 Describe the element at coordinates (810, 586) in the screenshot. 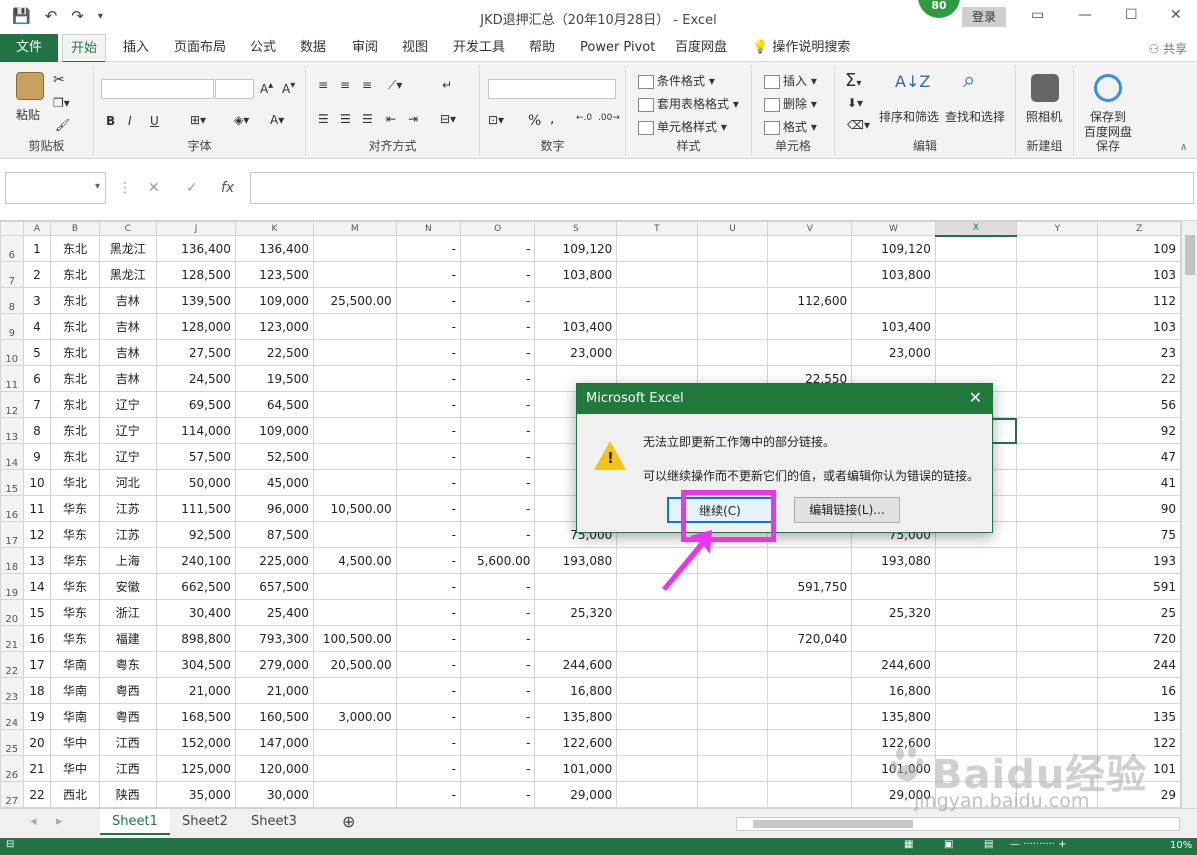

I see `cell-v: 591,750` at that location.